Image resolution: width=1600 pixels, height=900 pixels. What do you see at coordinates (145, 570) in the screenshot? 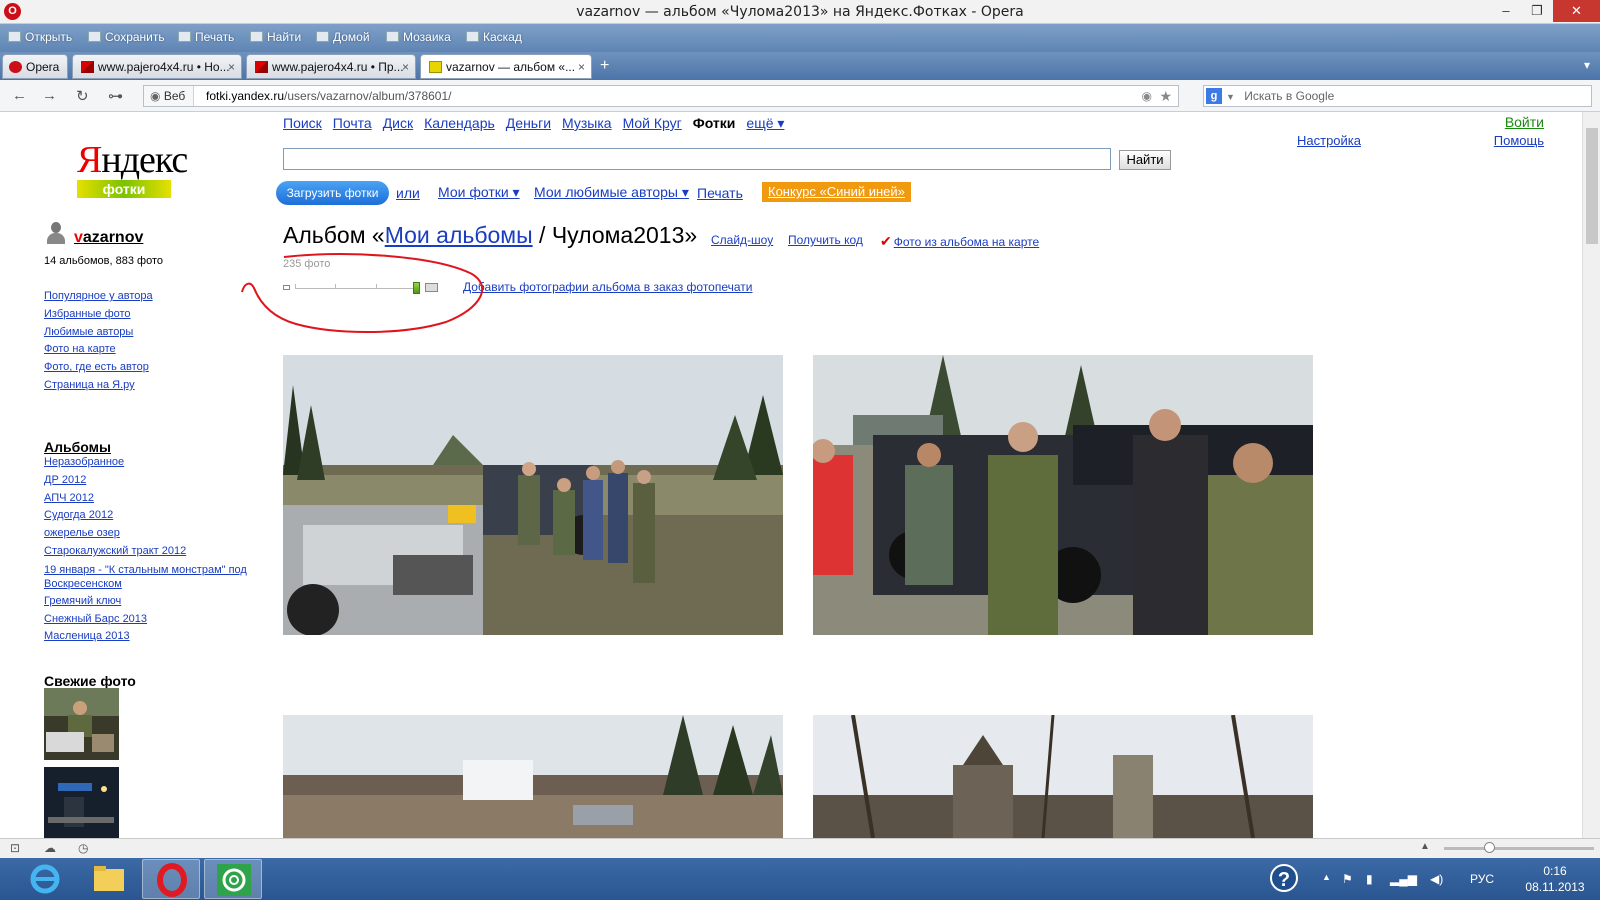
I see `album-item: 19 января - "К стальным монстрам" под` at bounding box center [145, 570].